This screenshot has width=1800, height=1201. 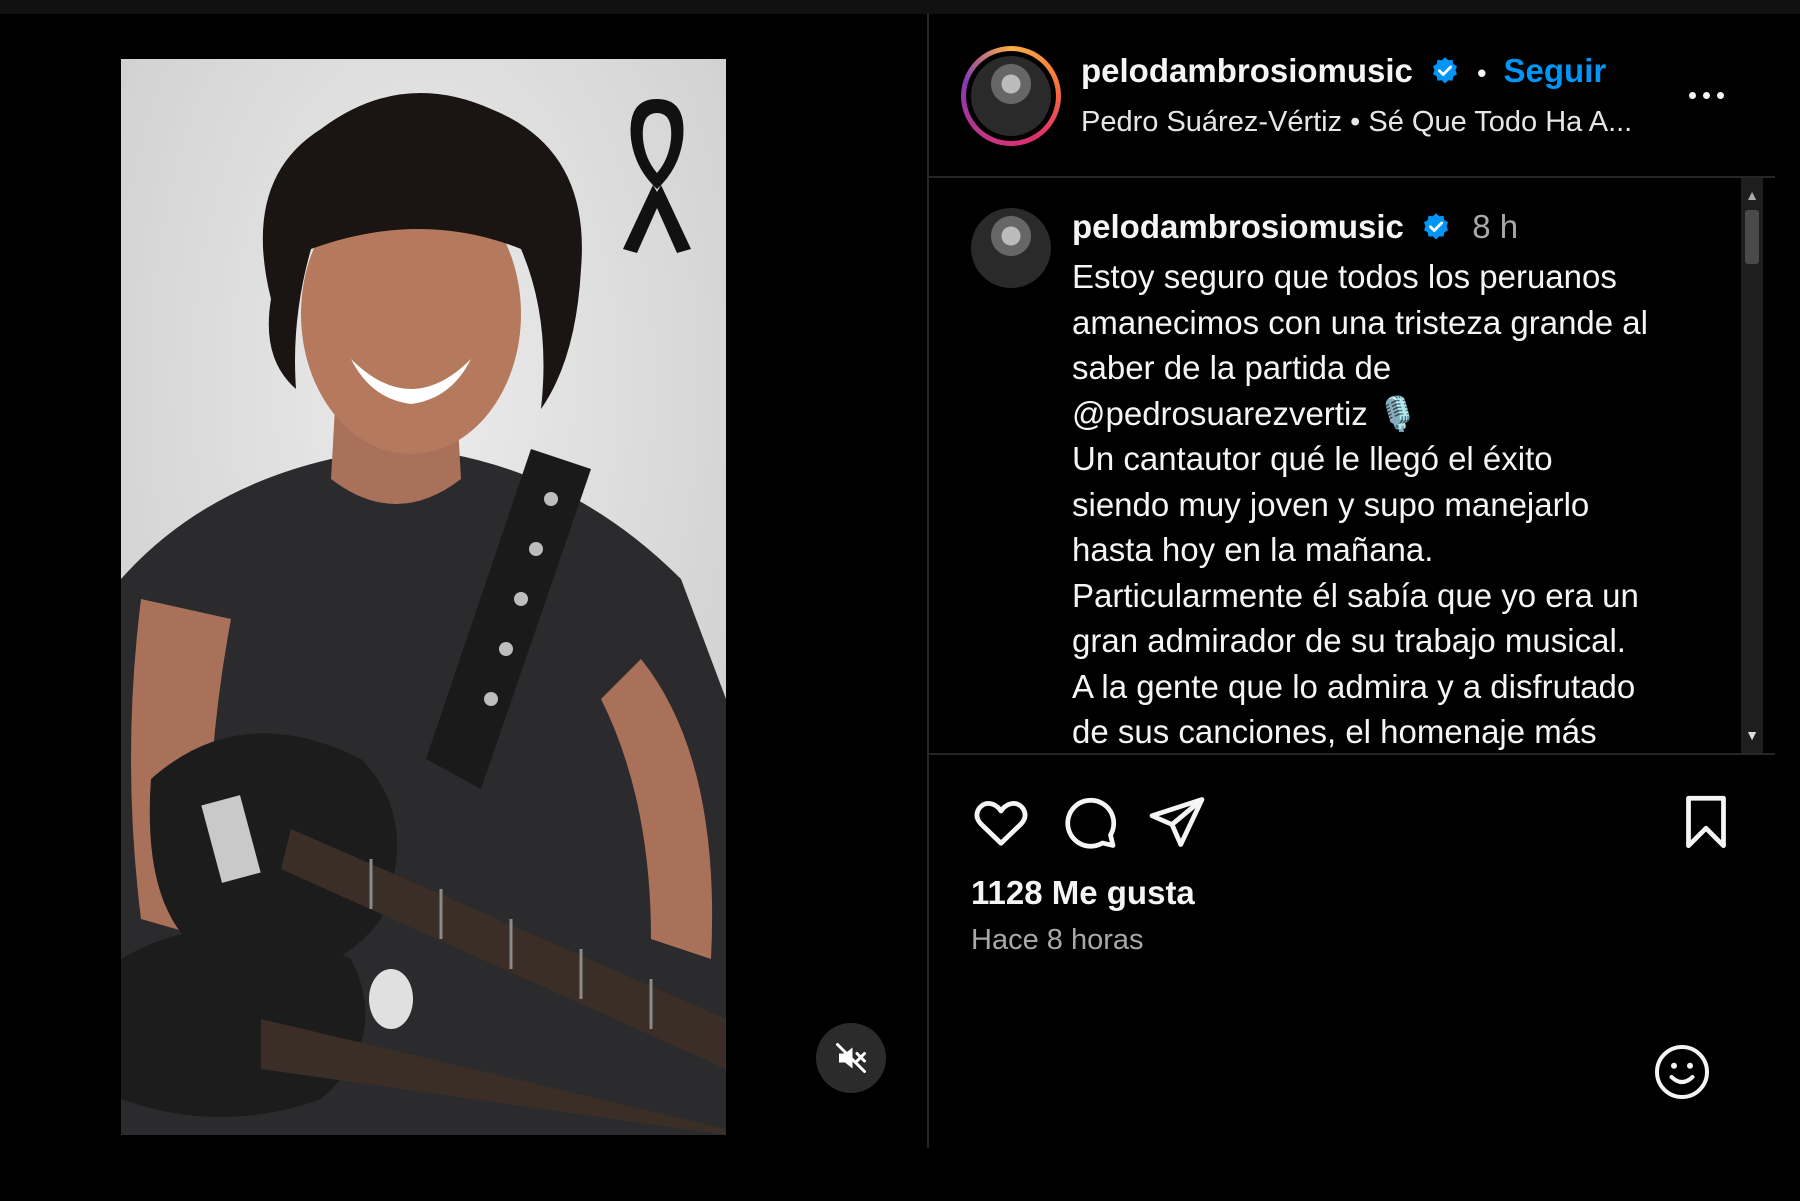 I want to click on speaker-muted-icon, so click(x=851, y=1058).